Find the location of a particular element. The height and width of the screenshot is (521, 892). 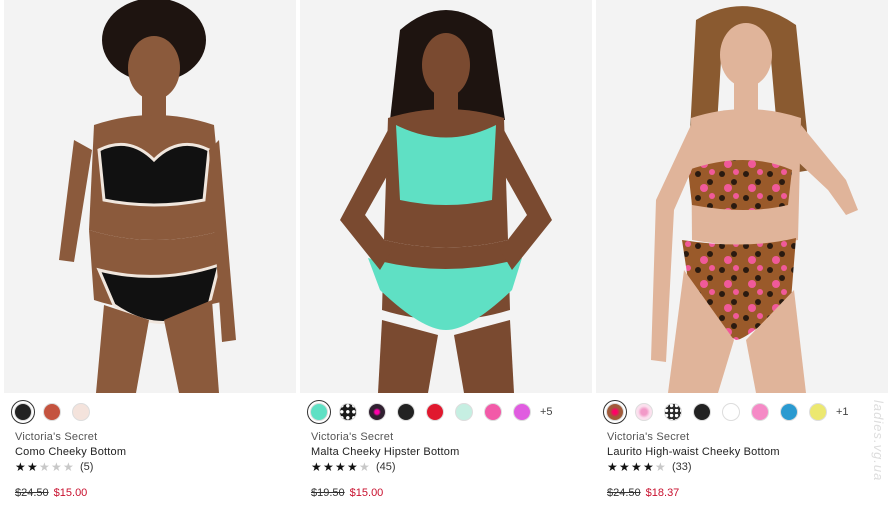

price: $19.50 $15.00 is located at coordinates (347, 493).